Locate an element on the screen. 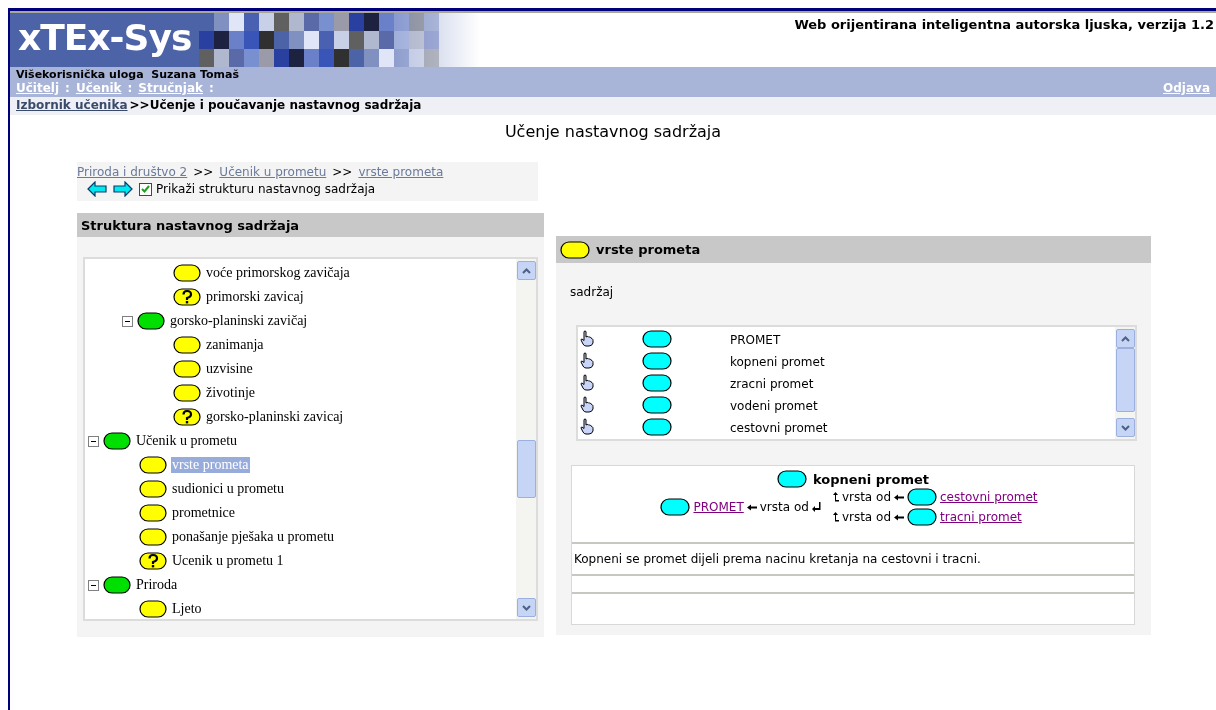 Image resolution: width=1216 pixels, height=710 pixels. tree-item: Priroda is located at coordinates (157, 585).